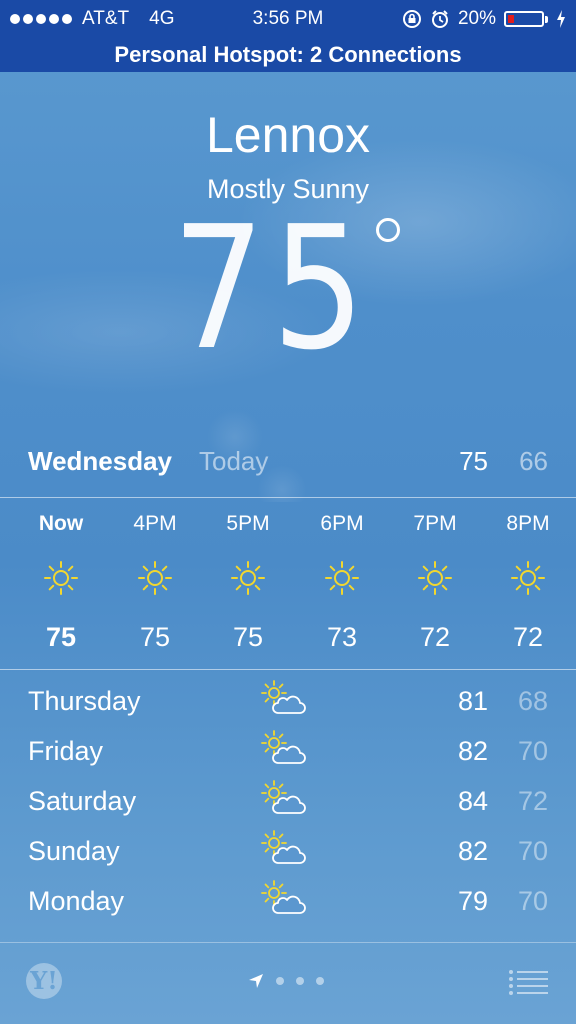 The width and height of the screenshot is (576, 1024). I want to click on status-right: 20%, so click(484, 19).